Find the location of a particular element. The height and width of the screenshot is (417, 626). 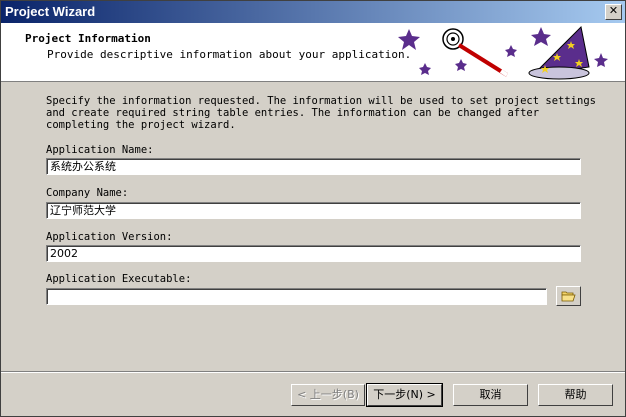

next-button: 下一步(N) > is located at coordinates (404, 395).